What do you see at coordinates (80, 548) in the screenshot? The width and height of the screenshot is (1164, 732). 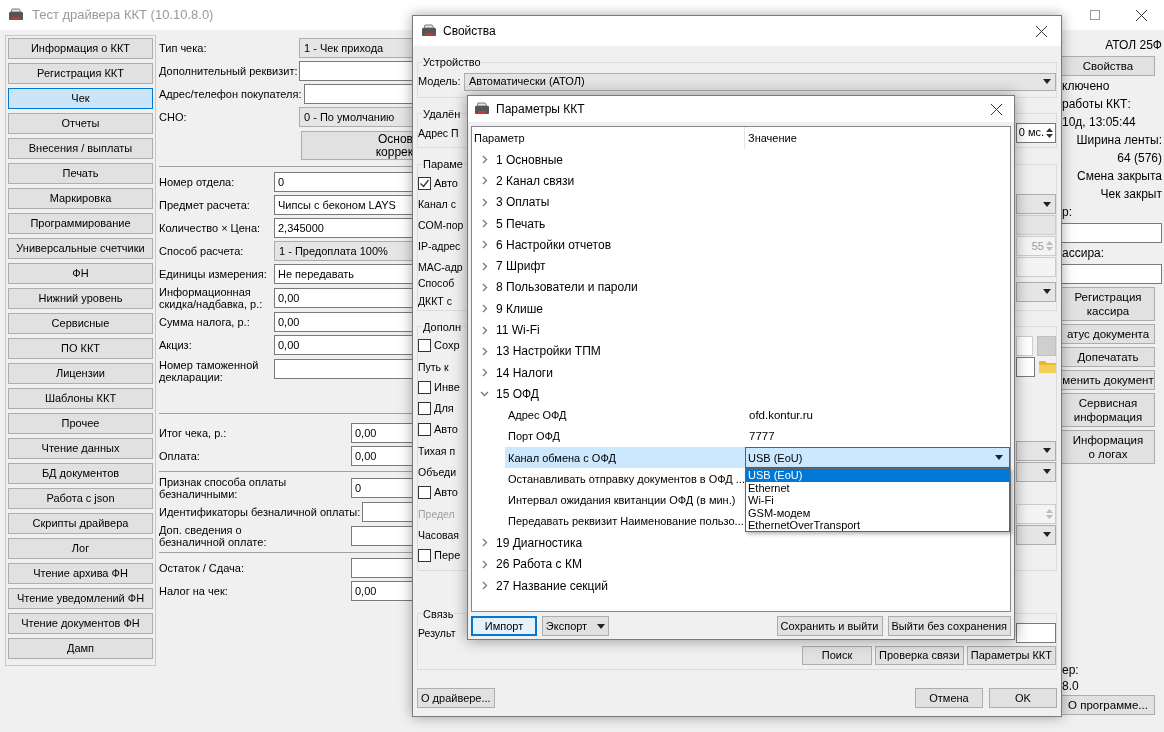 I see `nav-button: Лог` at bounding box center [80, 548].